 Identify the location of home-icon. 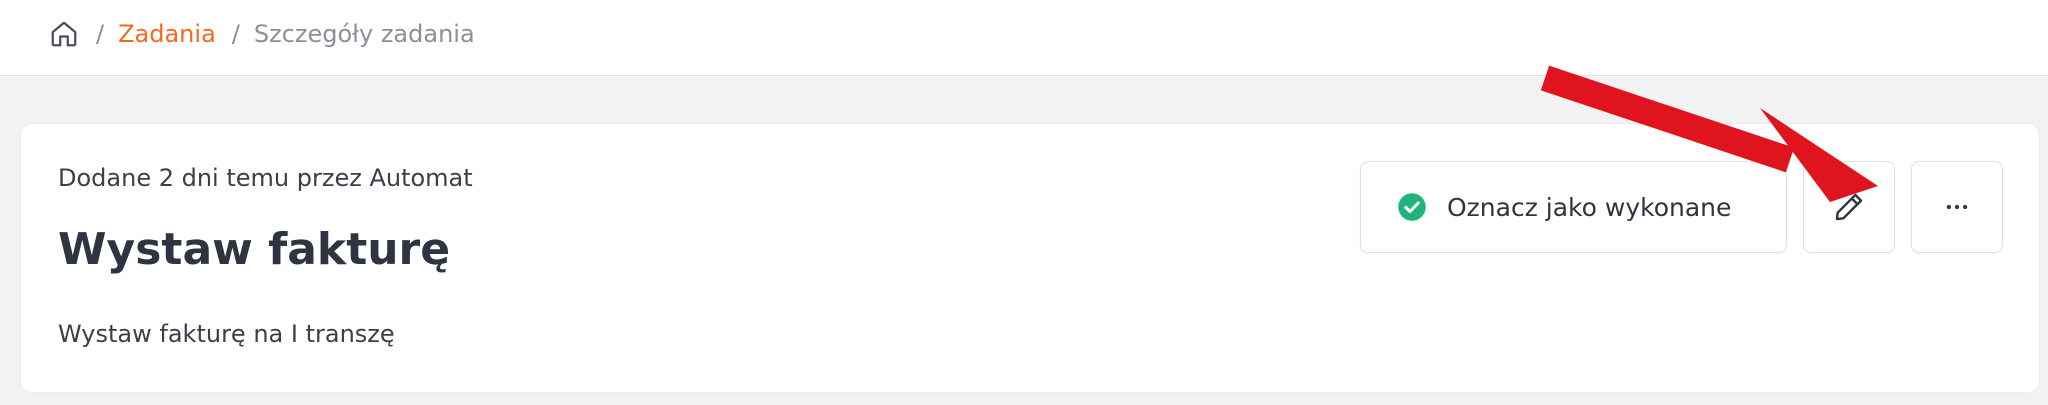
(64, 34).